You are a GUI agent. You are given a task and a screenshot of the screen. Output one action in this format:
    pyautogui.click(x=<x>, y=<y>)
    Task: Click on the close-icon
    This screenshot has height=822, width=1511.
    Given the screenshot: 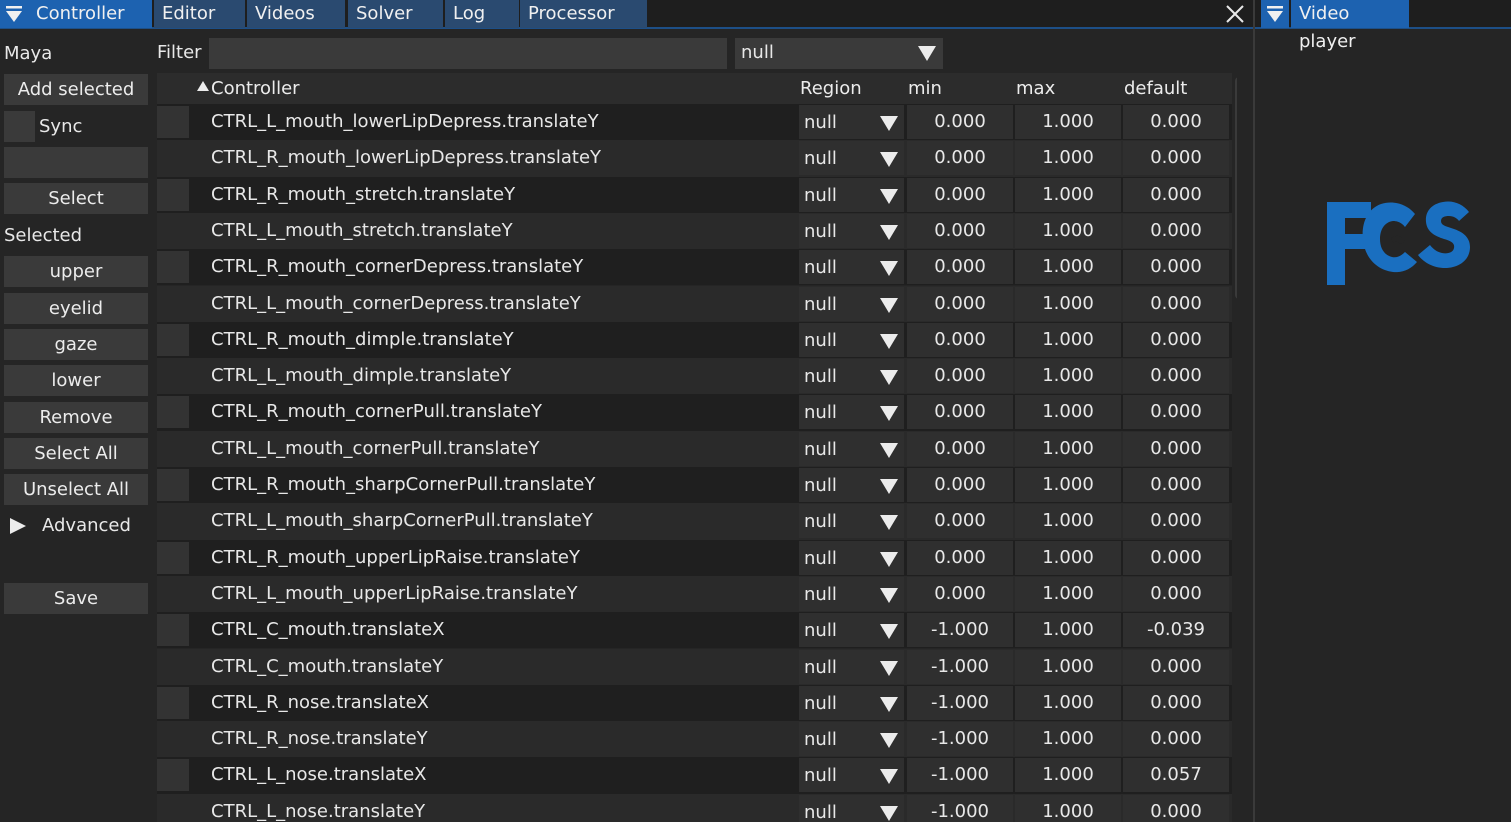 What is the action you would take?
    pyautogui.click(x=1235, y=14)
    